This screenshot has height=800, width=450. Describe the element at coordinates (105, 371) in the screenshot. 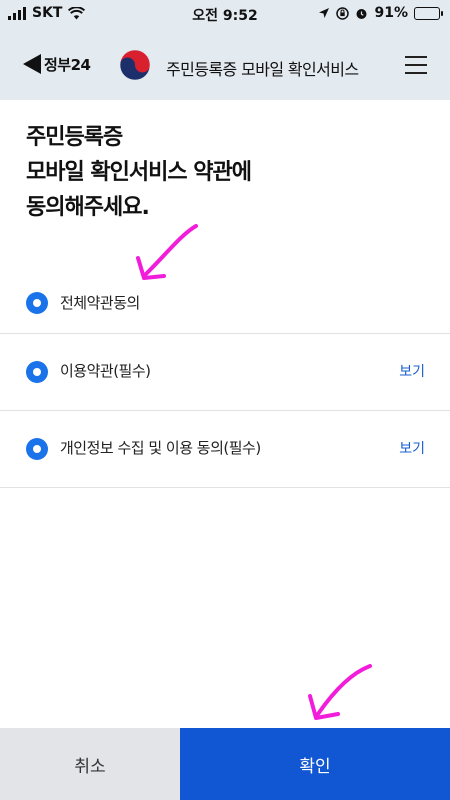

I see `agreement-label: 이용약관(필수)` at that location.